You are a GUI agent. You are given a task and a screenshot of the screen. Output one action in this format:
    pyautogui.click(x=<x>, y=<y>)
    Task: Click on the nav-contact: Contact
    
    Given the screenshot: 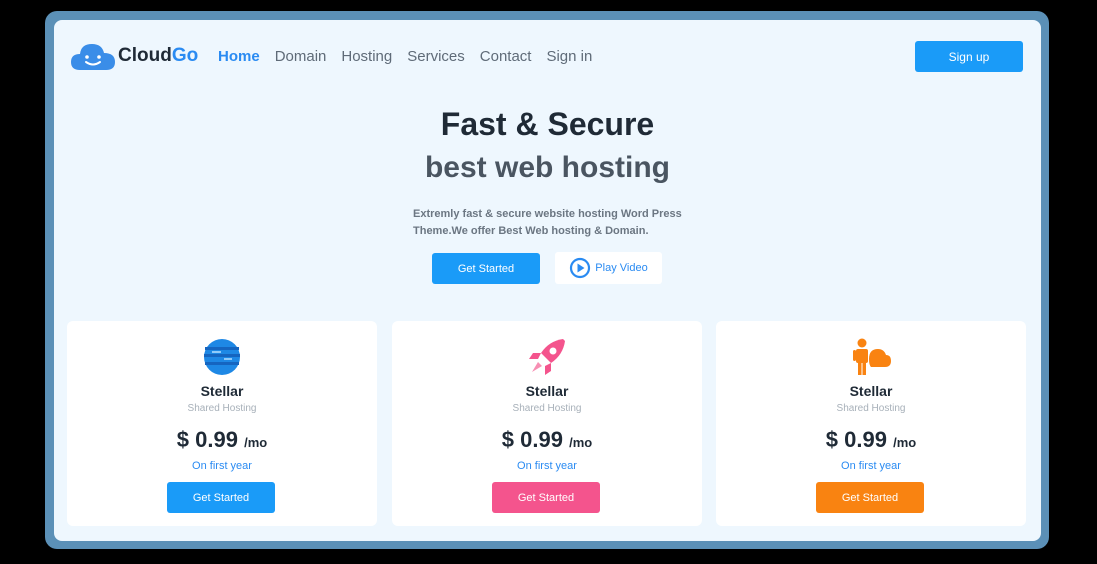 What is the action you would take?
    pyautogui.click(x=506, y=56)
    